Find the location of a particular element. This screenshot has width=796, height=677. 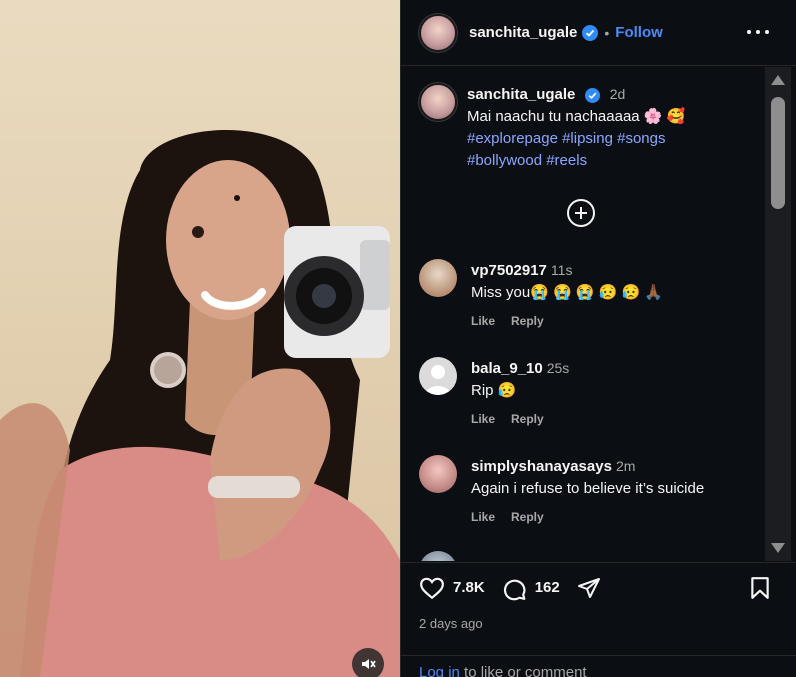

comment-count: 162 is located at coordinates (547, 587).